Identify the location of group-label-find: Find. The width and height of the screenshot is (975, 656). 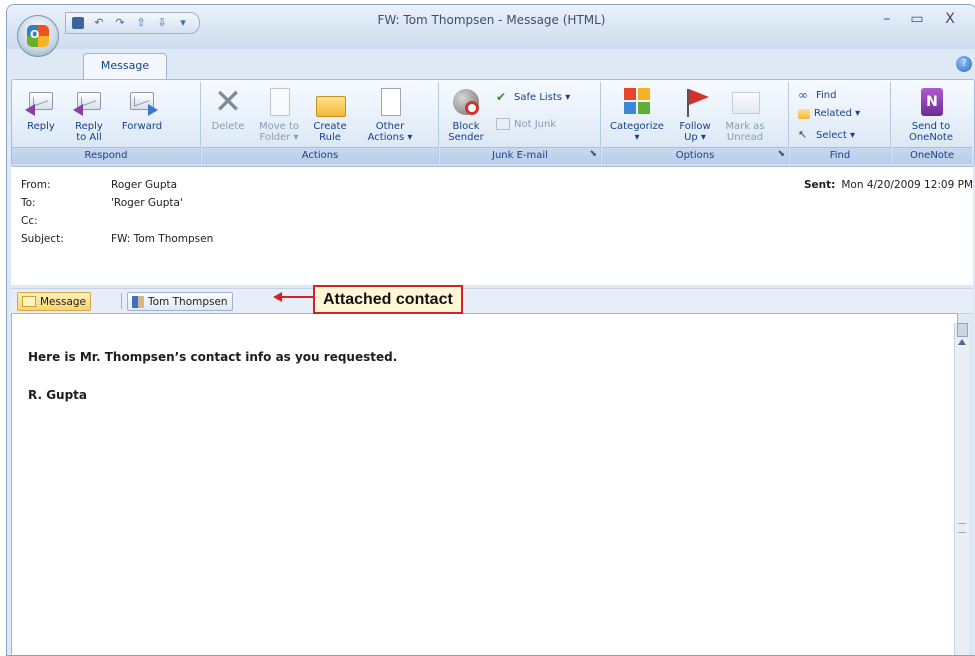
(840, 155).